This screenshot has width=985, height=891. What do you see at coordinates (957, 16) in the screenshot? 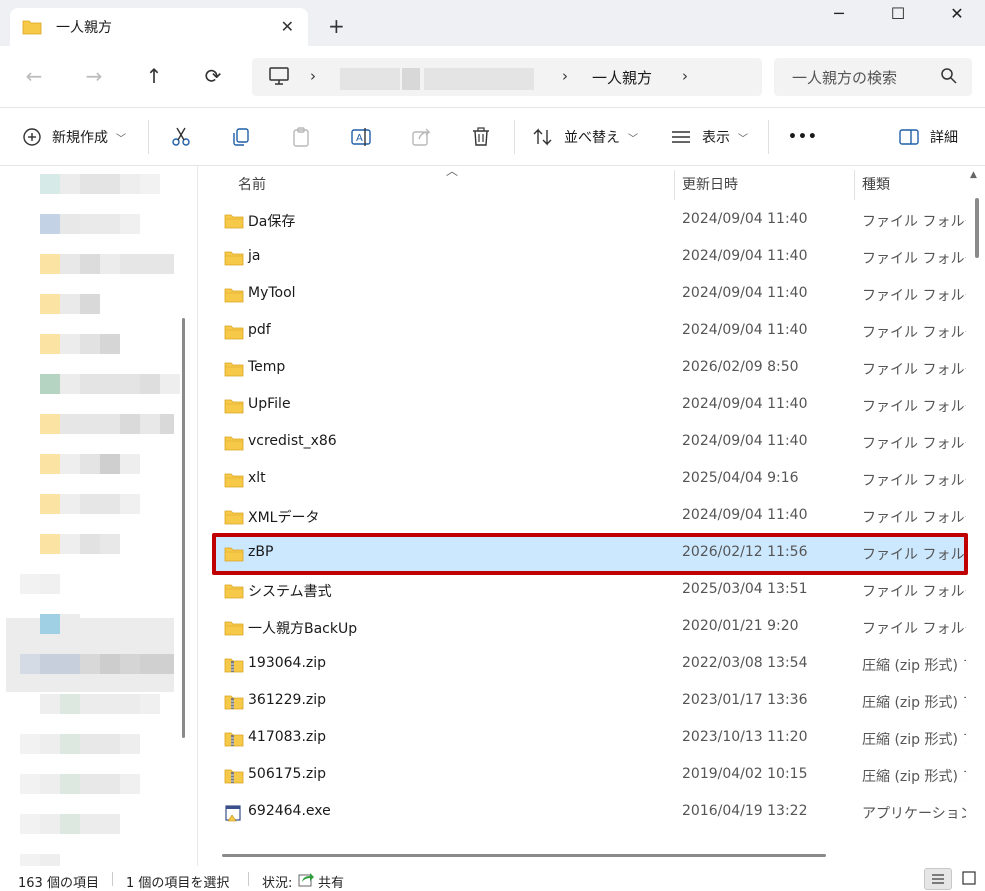
I see `close-window-button: ✕` at bounding box center [957, 16].